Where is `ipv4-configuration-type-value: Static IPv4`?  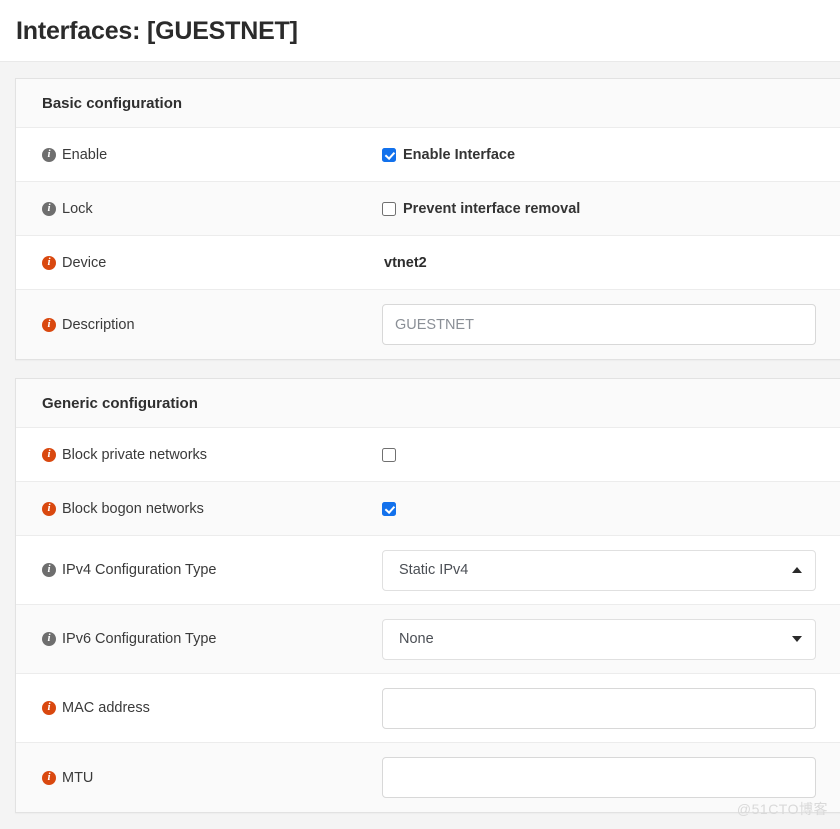 ipv4-configuration-type-value: Static IPv4 is located at coordinates (434, 570).